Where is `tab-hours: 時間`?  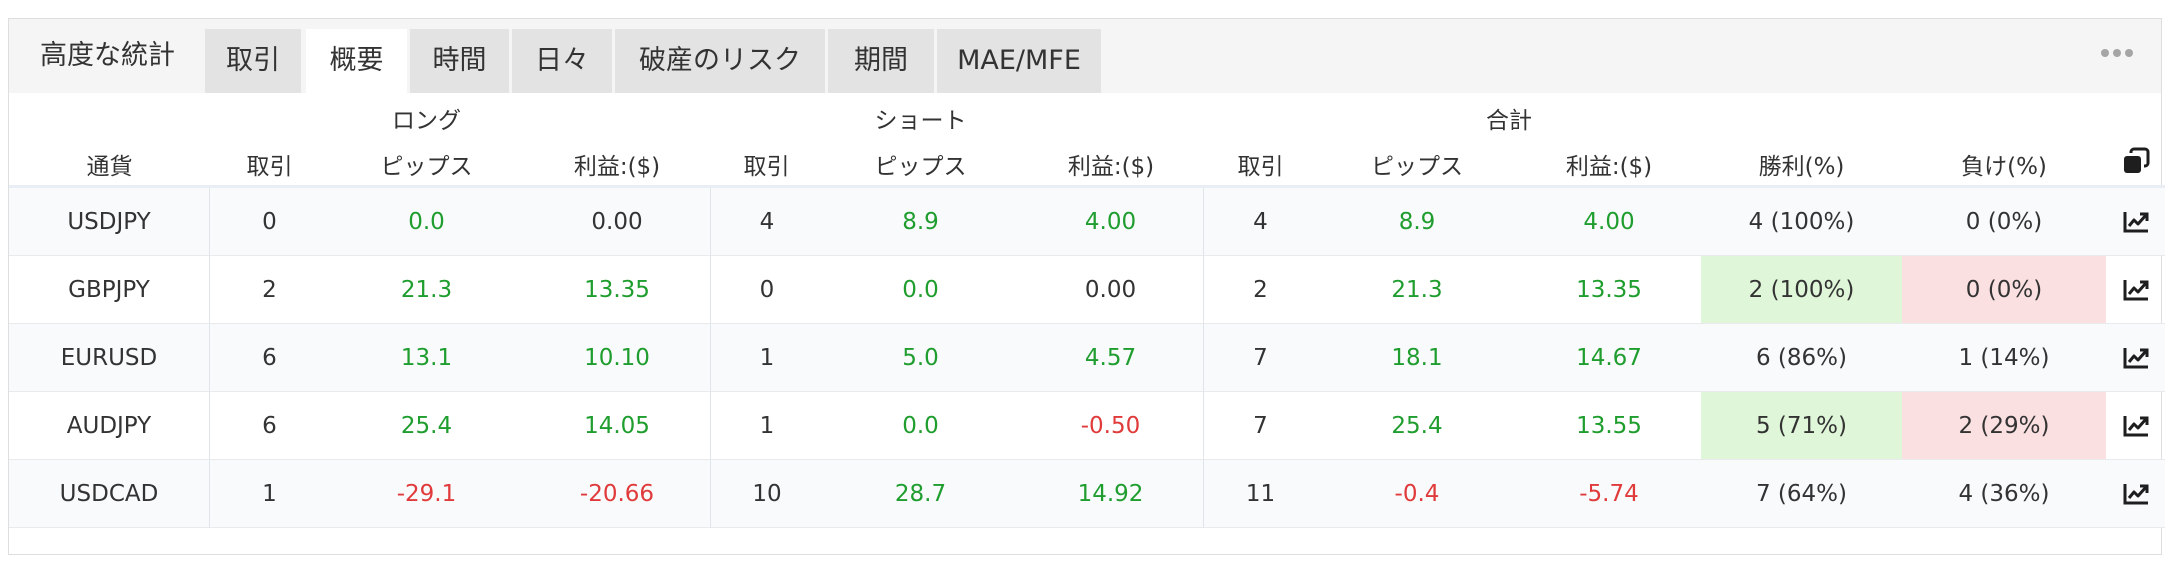
tab-hours: 時間 is located at coordinates (459, 61).